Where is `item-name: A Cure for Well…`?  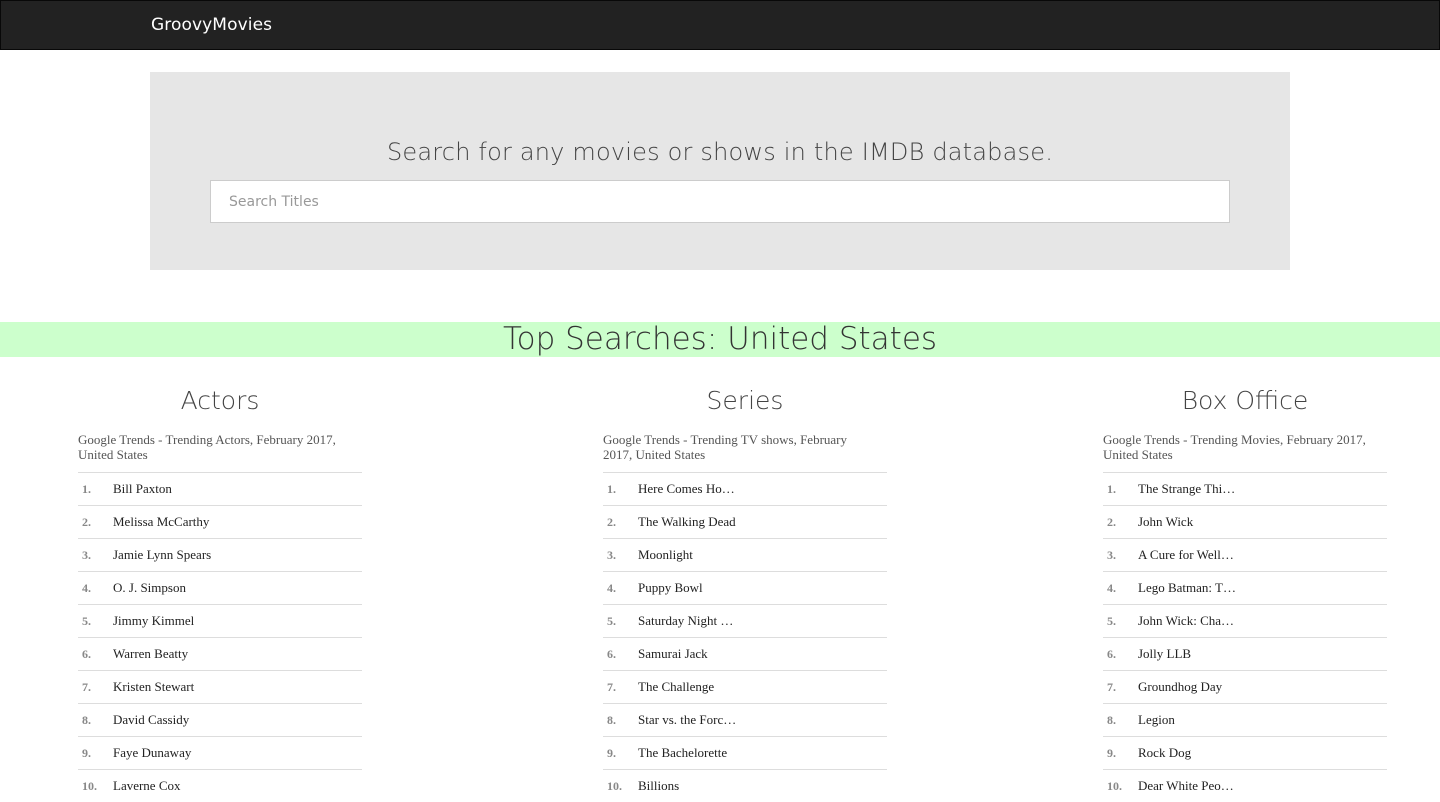 item-name: A Cure for Well… is located at coordinates (1186, 555).